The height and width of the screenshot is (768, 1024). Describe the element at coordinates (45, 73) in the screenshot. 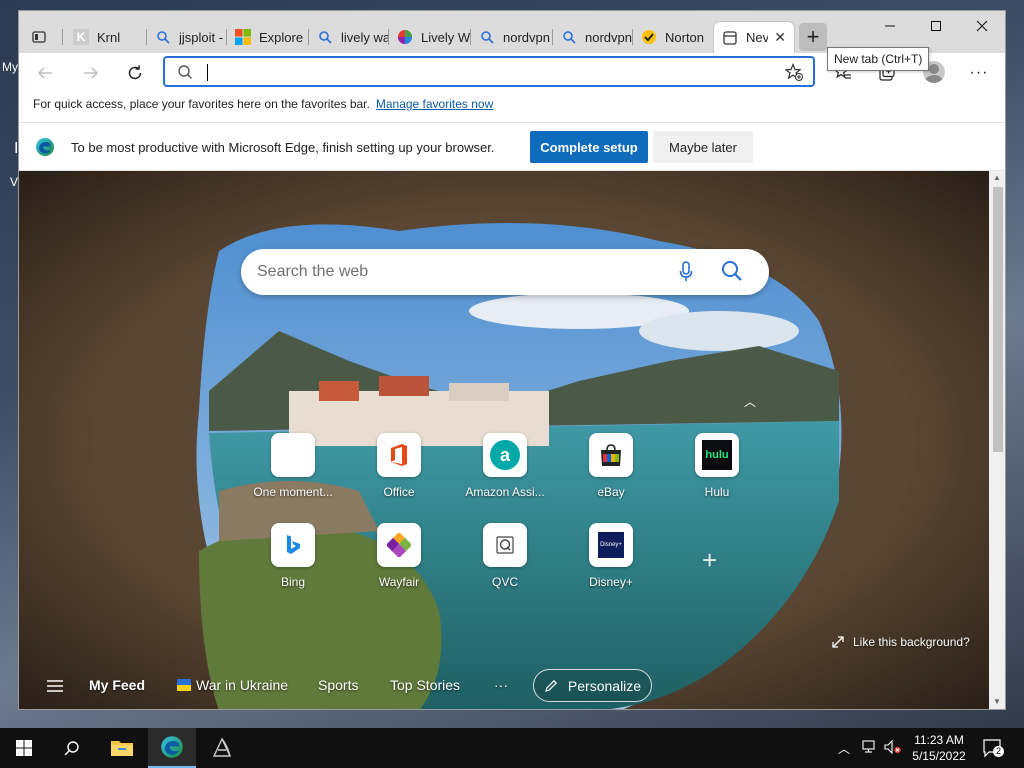

I see `back-button` at that location.